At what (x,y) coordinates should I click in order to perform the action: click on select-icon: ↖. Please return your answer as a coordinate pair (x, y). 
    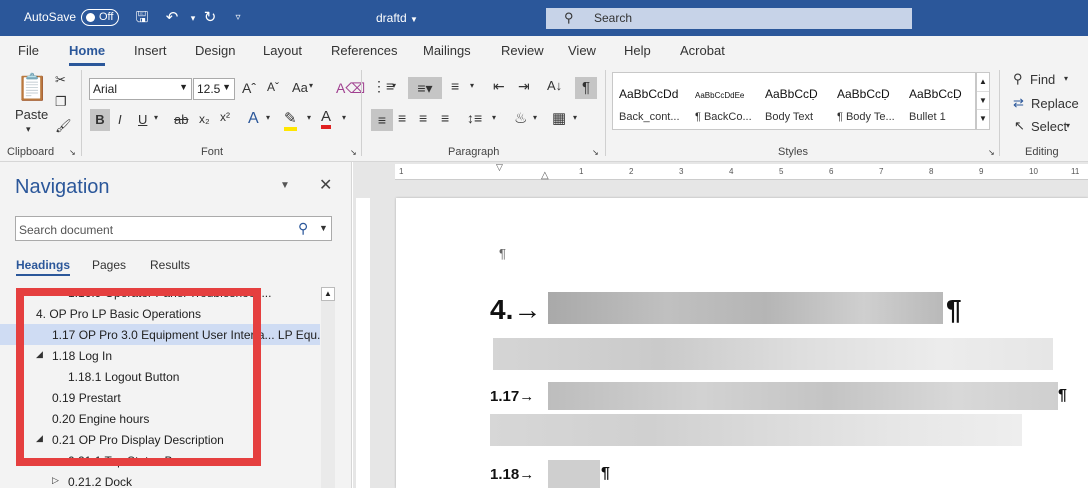
    Looking at the image, I should click on (1019, 126).